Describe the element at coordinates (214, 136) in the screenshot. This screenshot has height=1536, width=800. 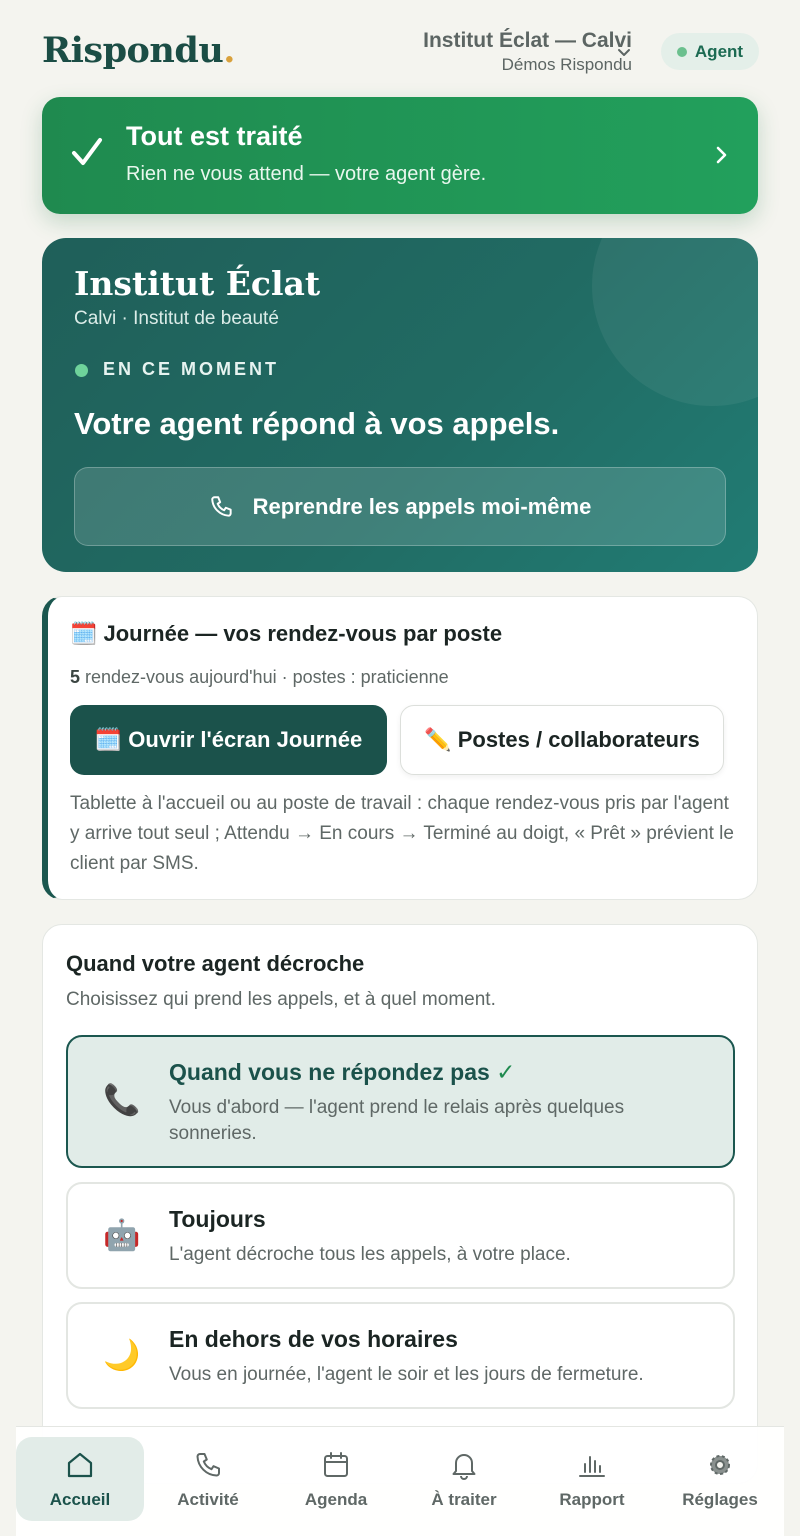
I see `banner-title: Tout est traité` at that location.